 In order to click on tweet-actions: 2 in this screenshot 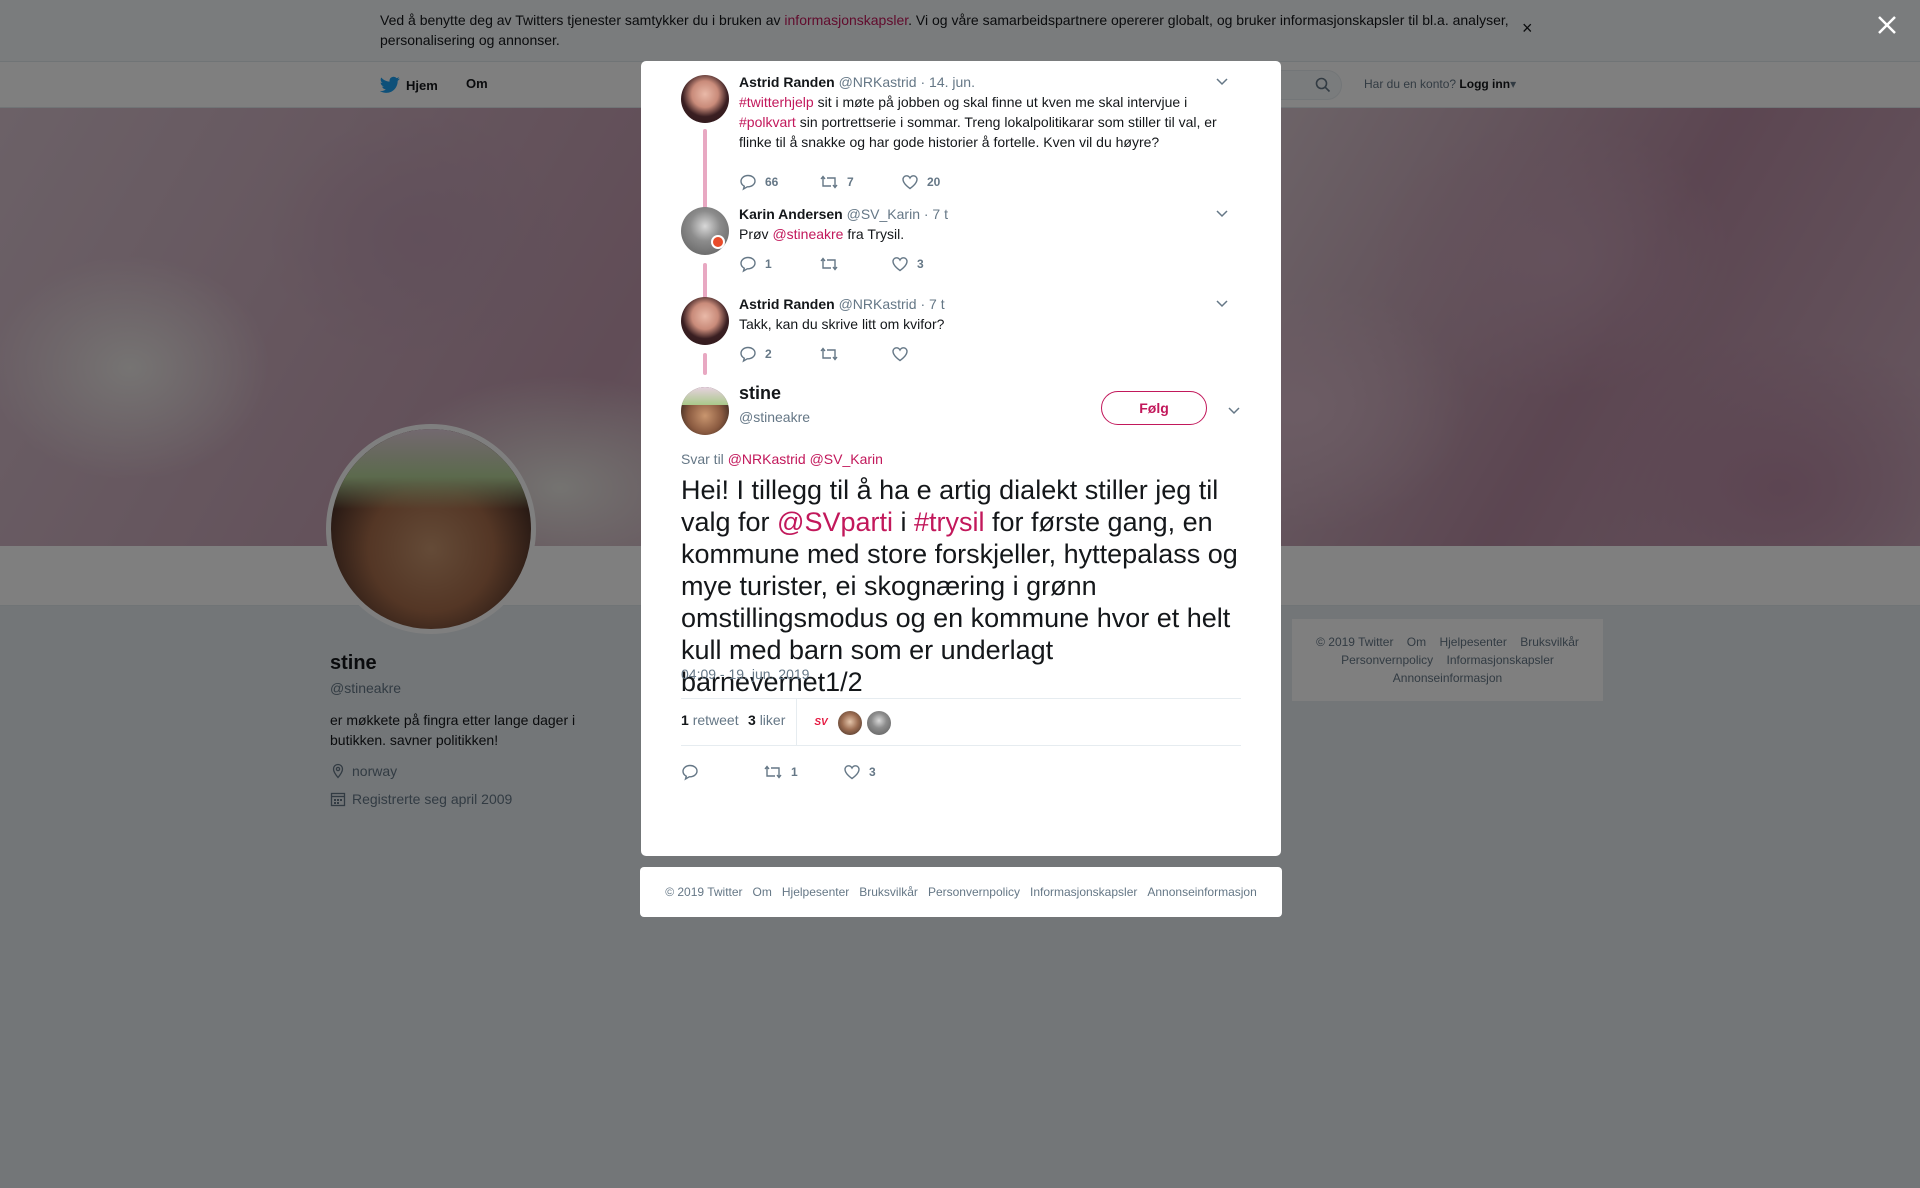, I will do `click(828, 354)`.